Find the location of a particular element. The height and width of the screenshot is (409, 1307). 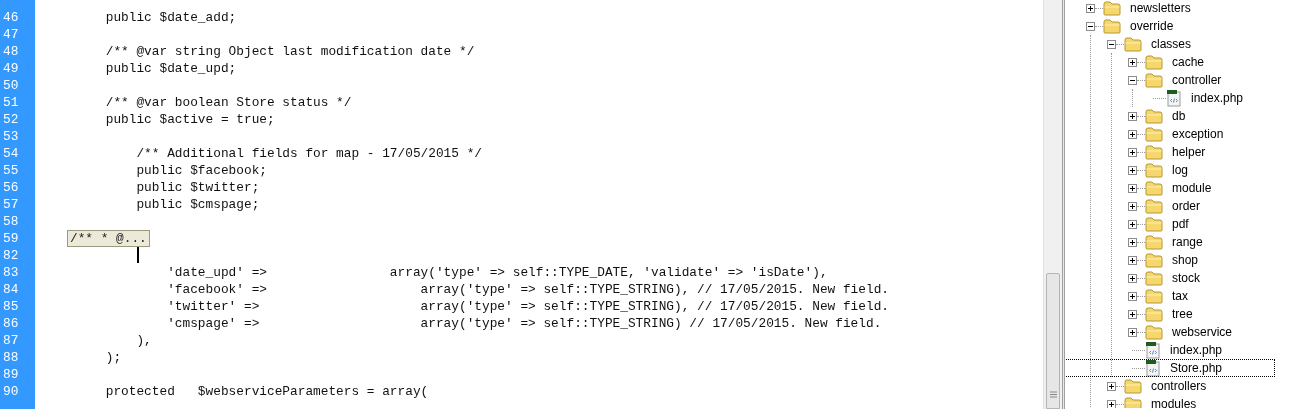

tree-item: webservice is located at coordinates (1170, 332).